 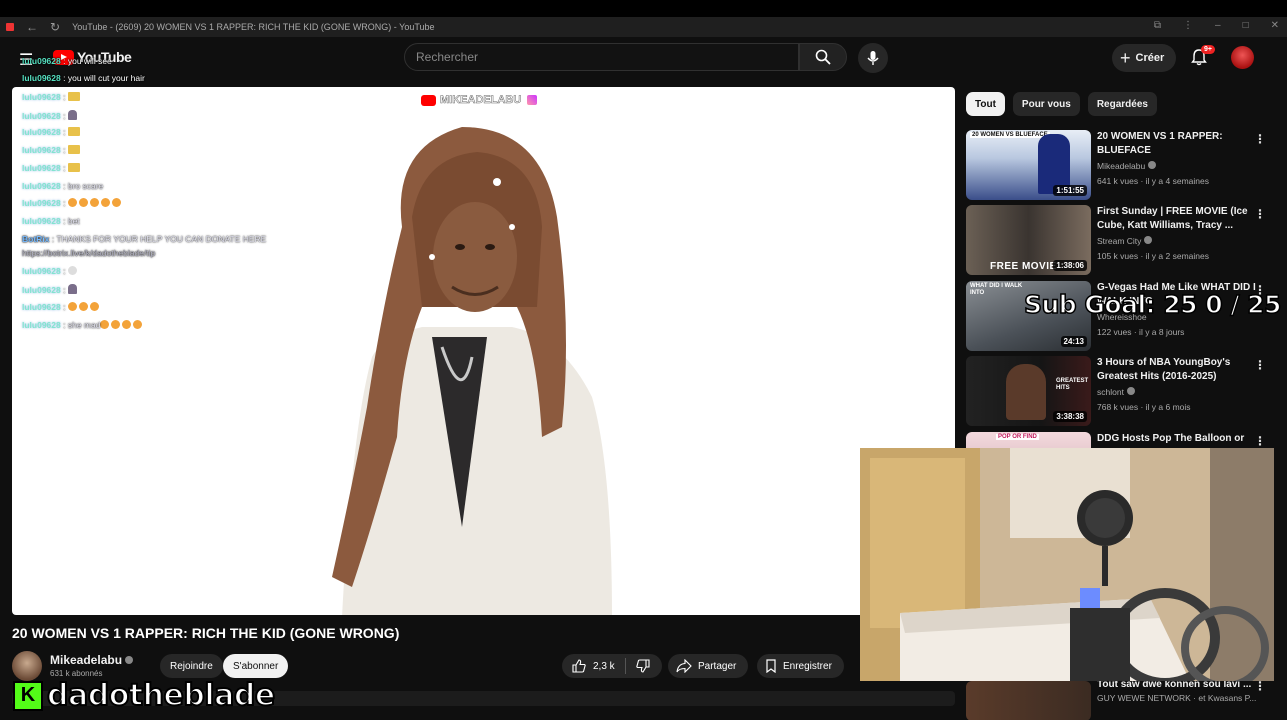 What do you see at coordinates (472, 371) in the screenshot?
I see `video-frame-person` at bounding box center [472, 371].